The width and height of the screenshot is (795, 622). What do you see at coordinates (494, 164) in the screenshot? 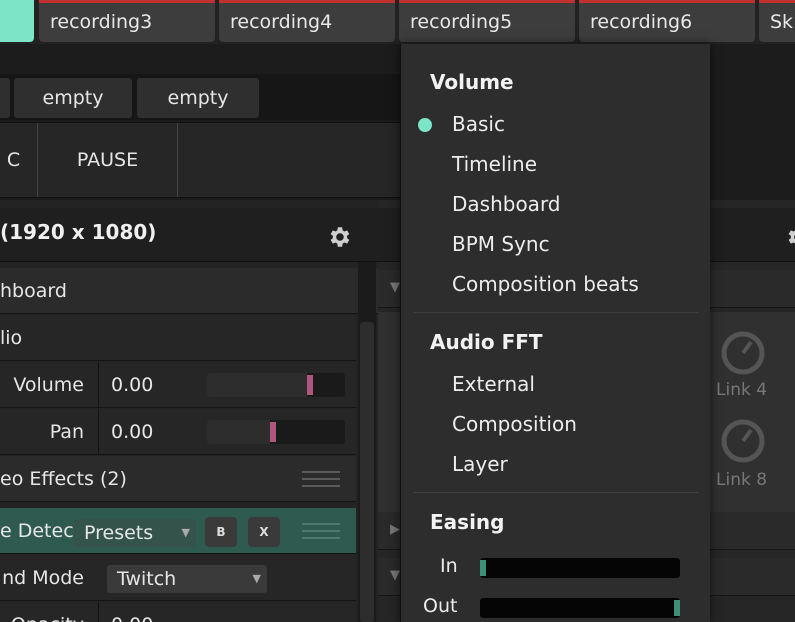
I see `menu-item-timeline: Timeline` at bounding box center [494, 164].